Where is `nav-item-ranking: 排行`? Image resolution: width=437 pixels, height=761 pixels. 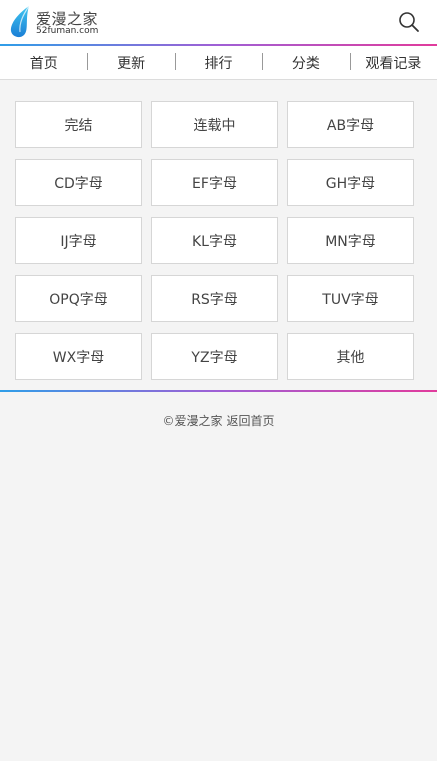 nav-item-ranking: 排行 is located at coordinates (218, 62).